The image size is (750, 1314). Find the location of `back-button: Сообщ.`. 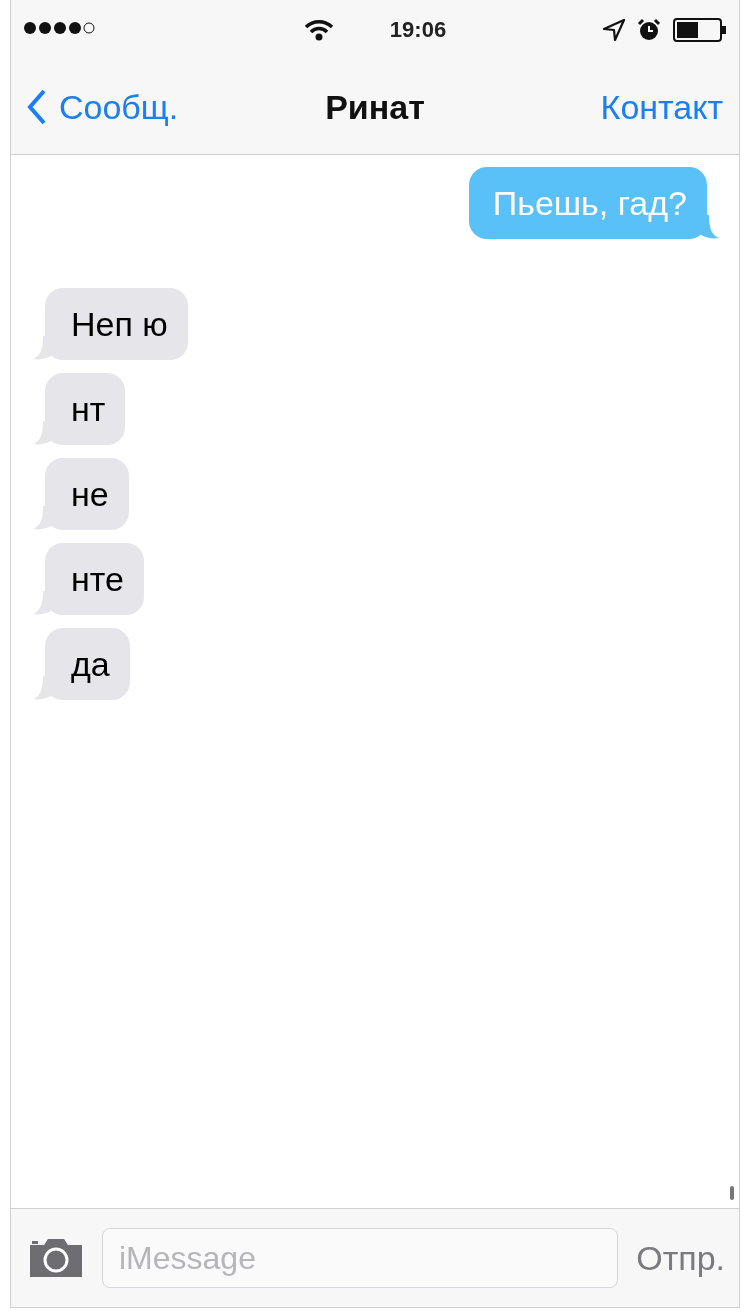

back-button: Сообщ. is located at coordinates (103, 107).